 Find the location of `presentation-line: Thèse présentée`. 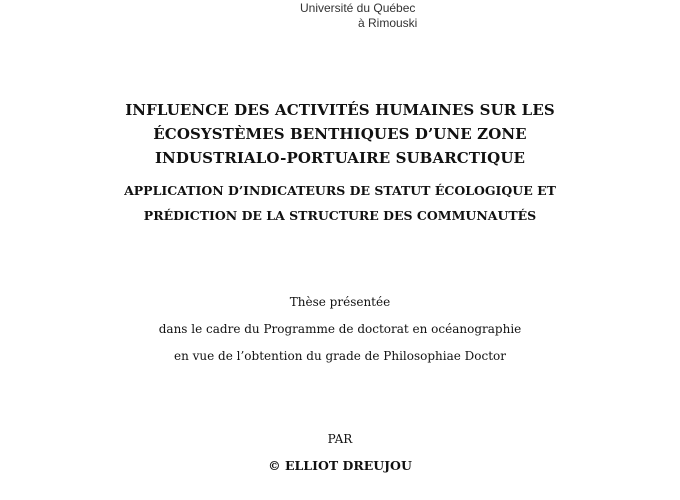

presentation-line: Thèse présentée is located at coordinates (340, 302).